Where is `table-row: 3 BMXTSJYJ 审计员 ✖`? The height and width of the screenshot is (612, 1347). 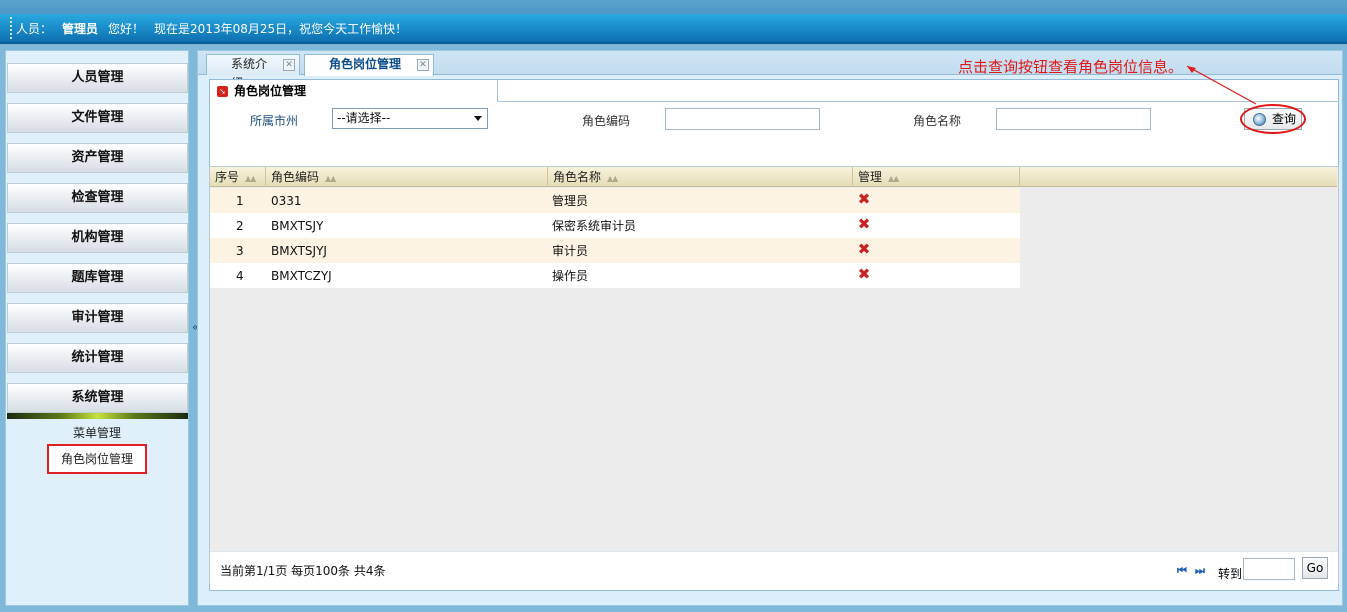 table-row: 3 BMXTSJYJ 审计员 ✖ is located at coordinates (615, 250).